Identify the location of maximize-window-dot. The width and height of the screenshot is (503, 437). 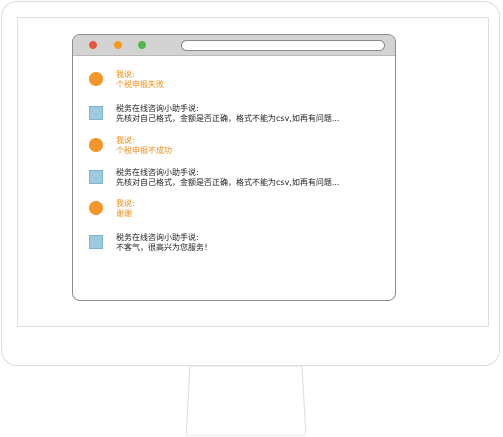
(142, 45).